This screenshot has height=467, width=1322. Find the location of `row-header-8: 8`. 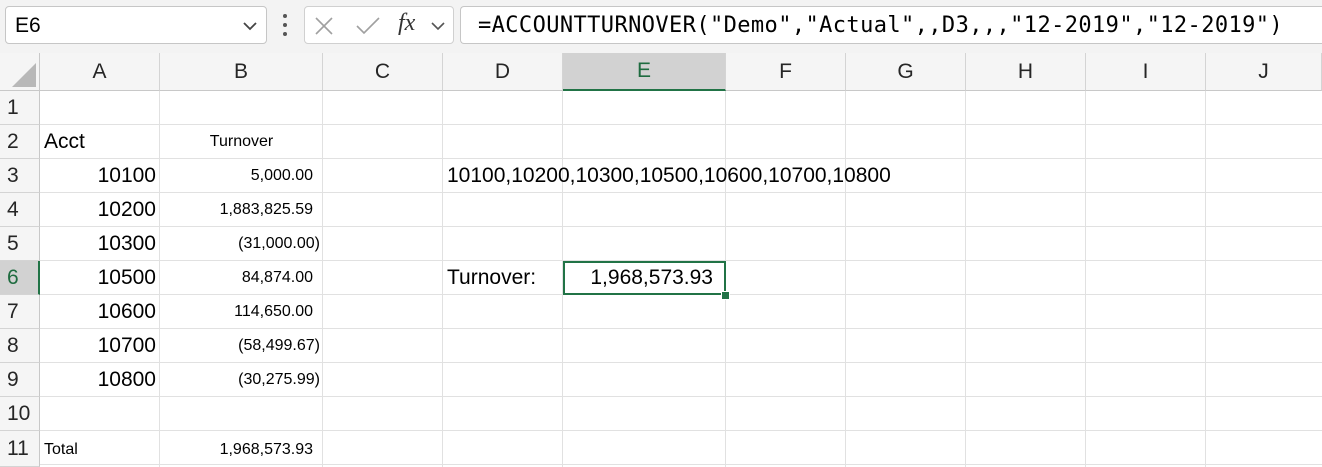

row-header-8: 8 is located at coordinates (20, 346).